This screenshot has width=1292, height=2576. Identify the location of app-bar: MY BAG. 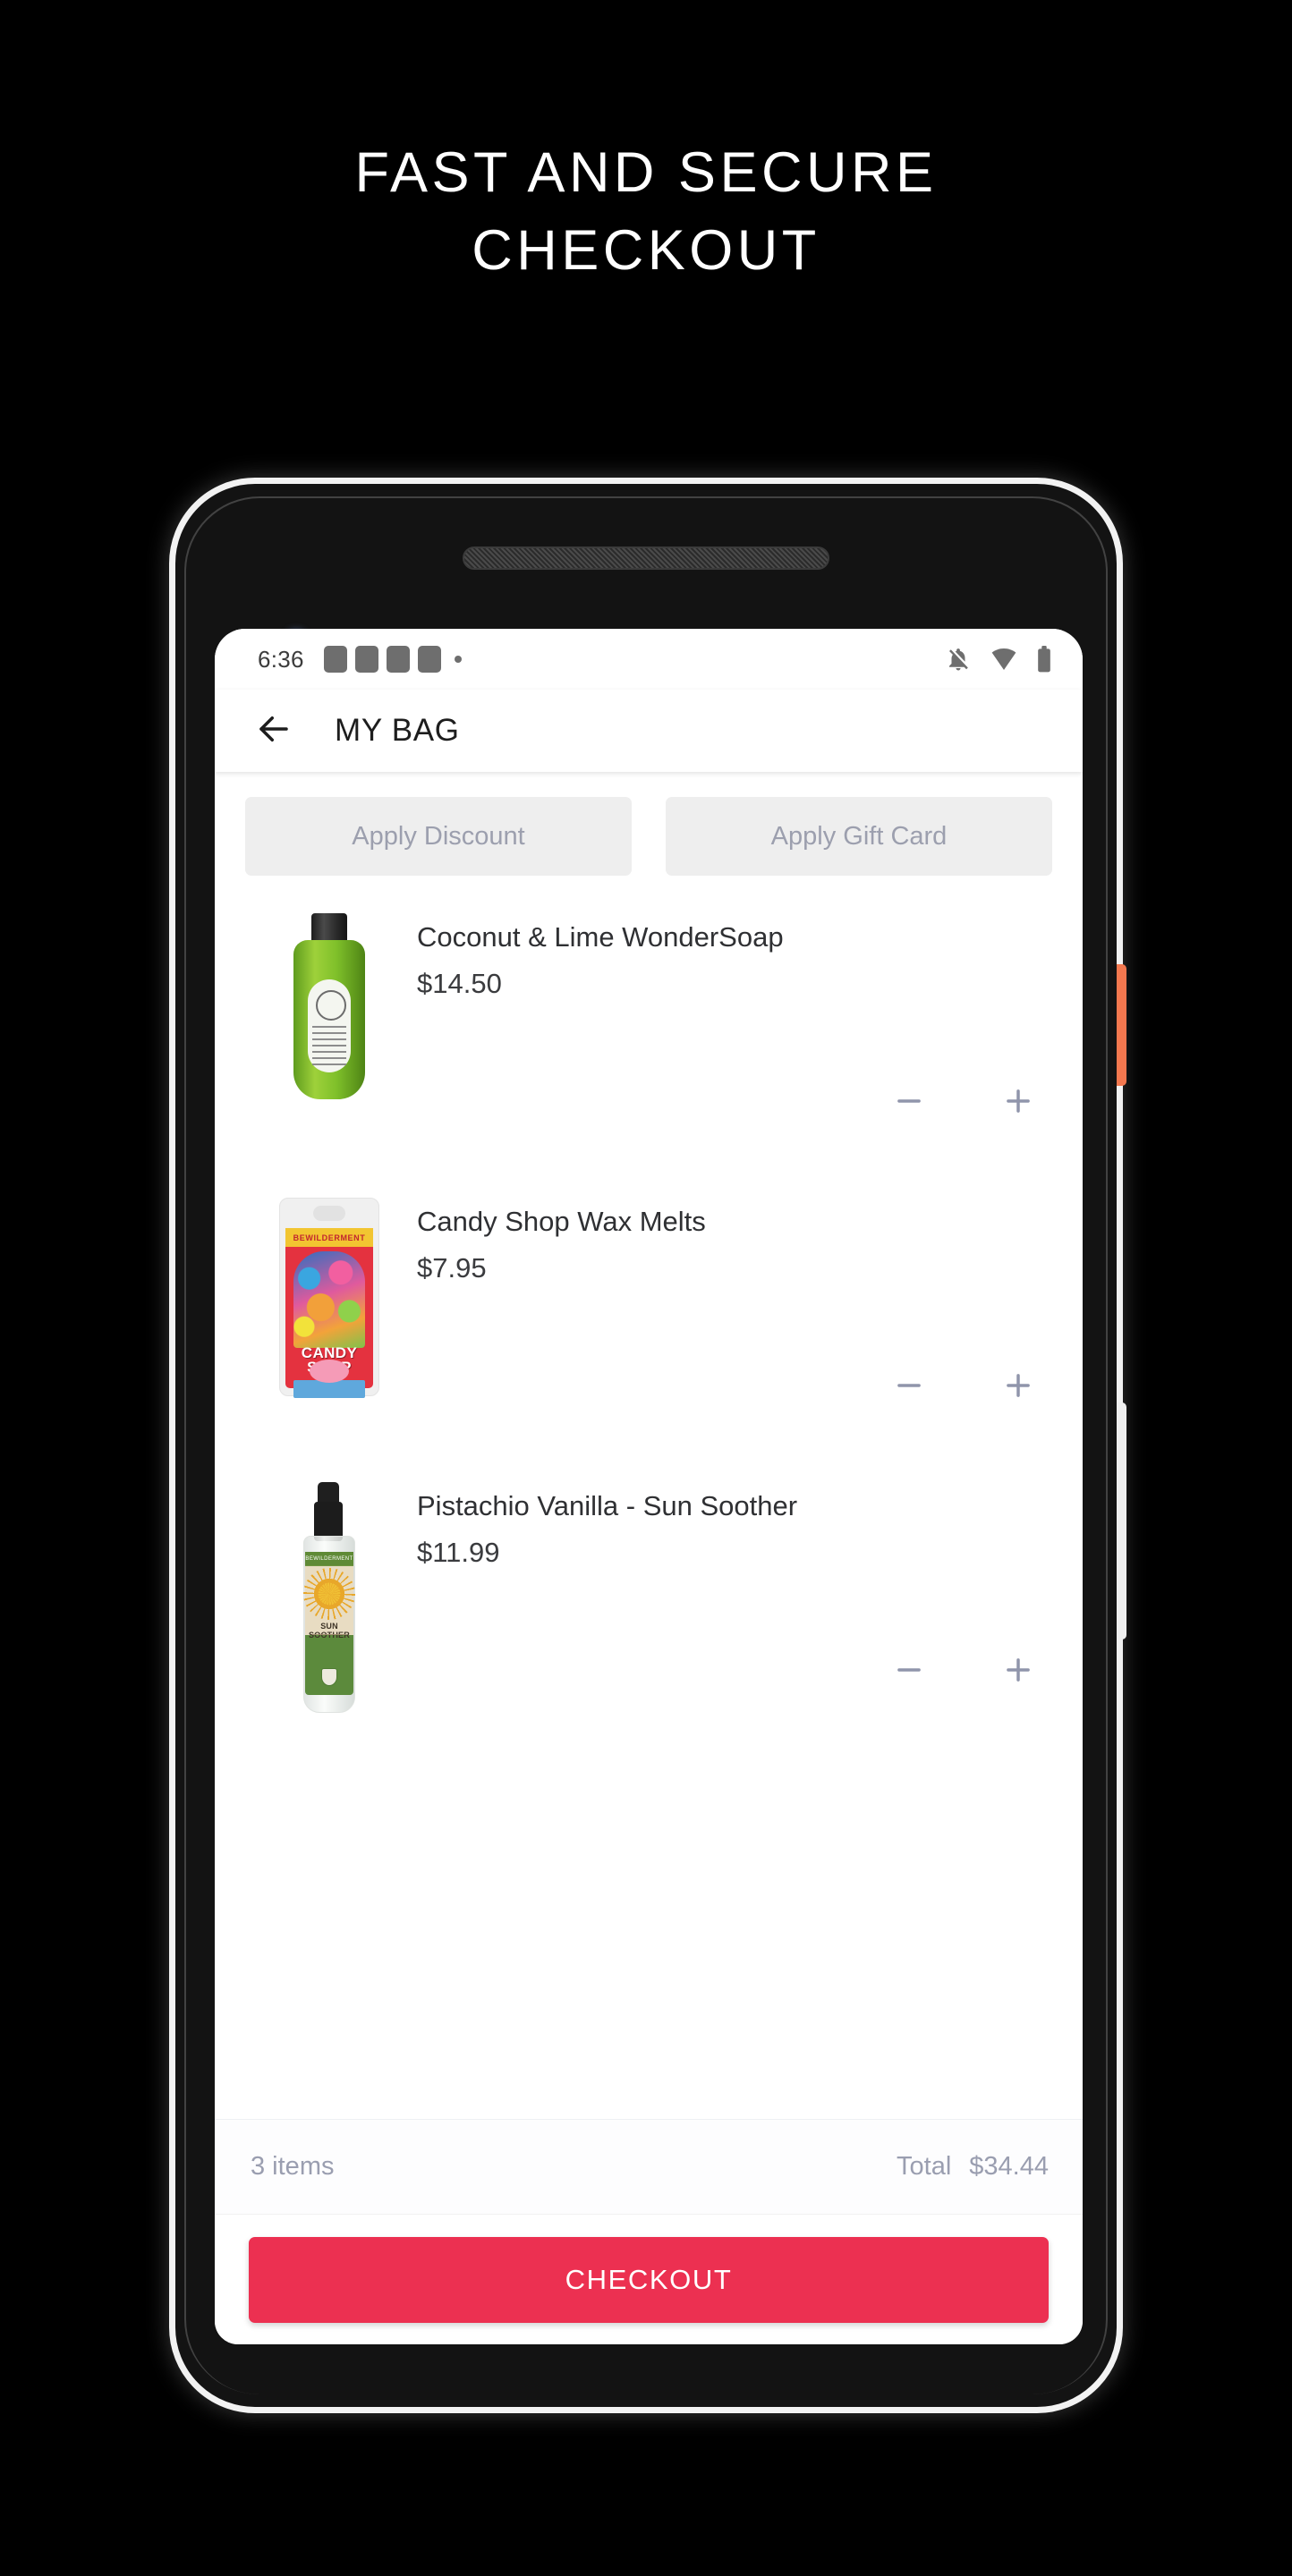
(649, 731).